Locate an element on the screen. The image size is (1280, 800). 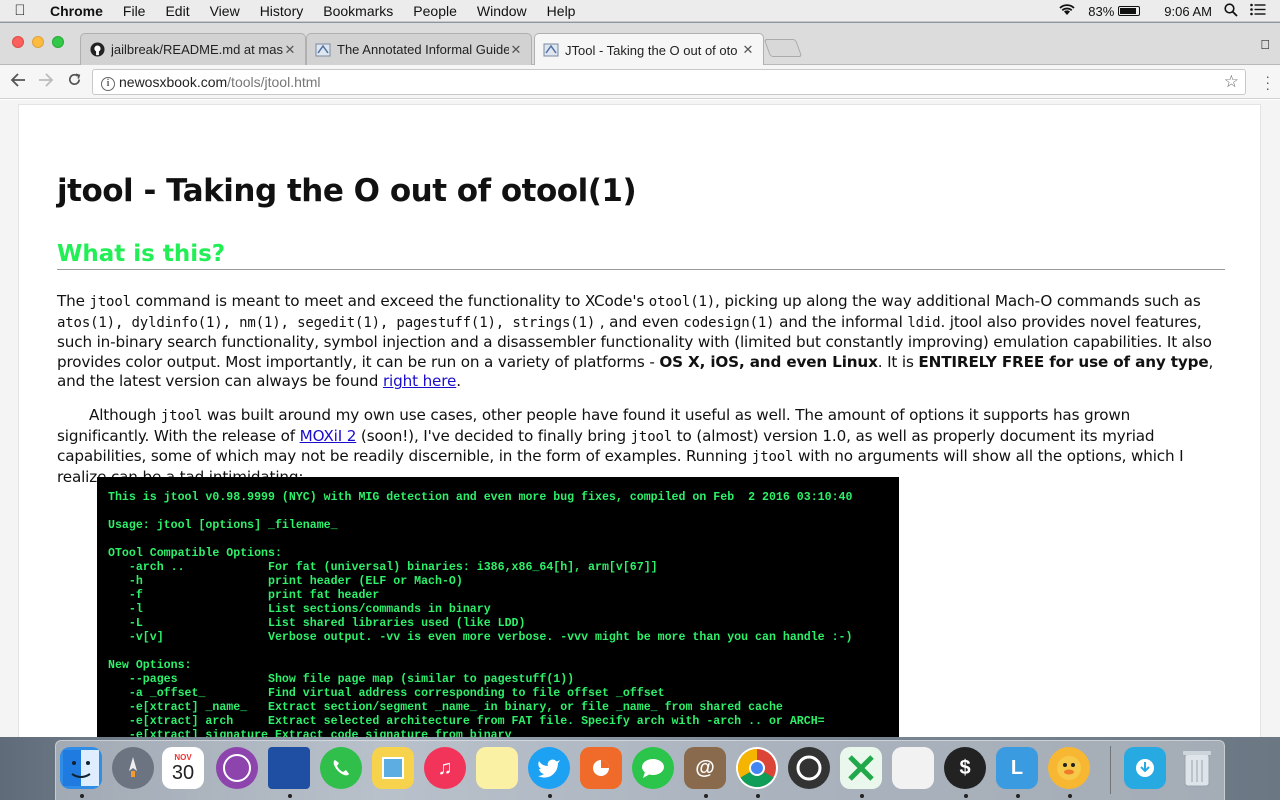
tab-jtool: JTool - Taking the O out of oto ✕ is located at coordinates (649, 49).